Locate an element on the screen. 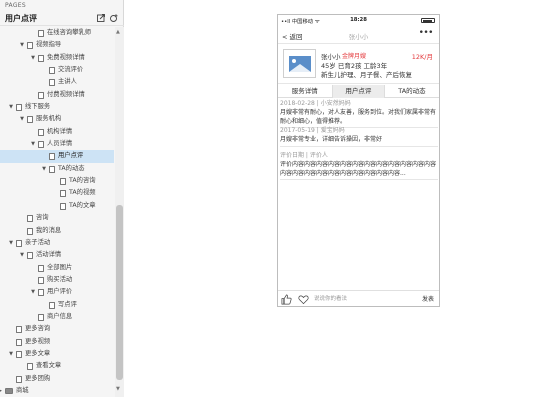 This screenshot has height=397, width=550. expand-arrow-icon: ▶ is located at coordinates (1, 391).